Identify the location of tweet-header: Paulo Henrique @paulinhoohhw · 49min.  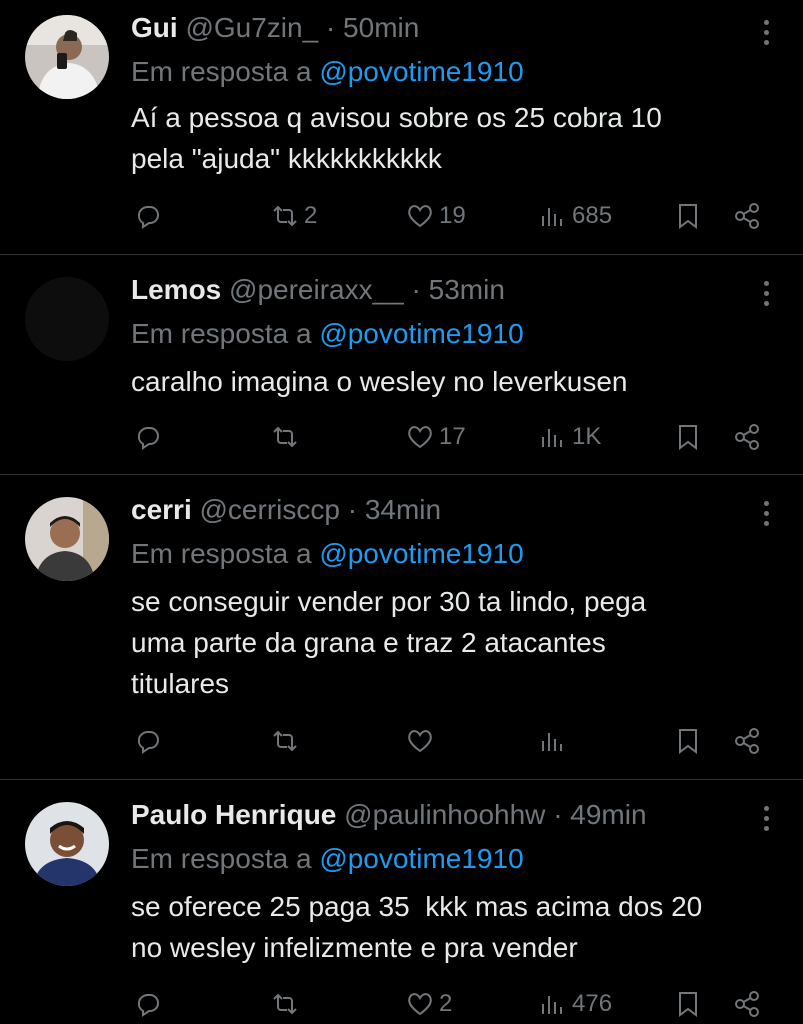
(389, 815).